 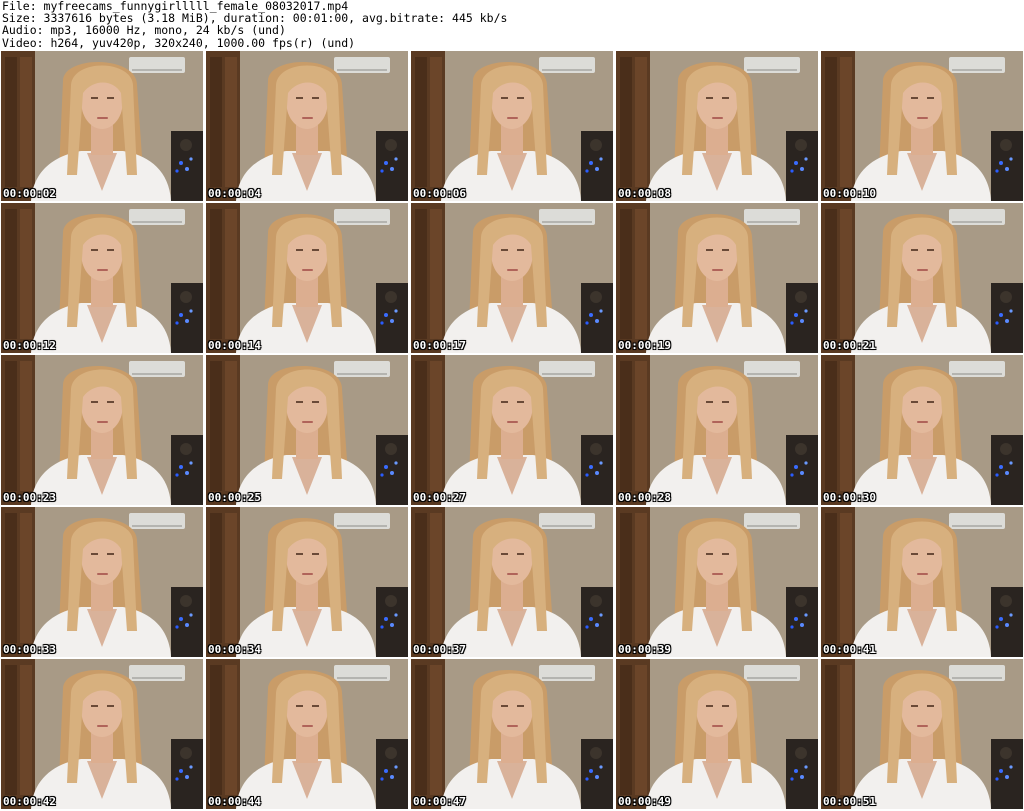 I want to click on thumbnail-frame: 00:00:39, so click(x=717, y=582).